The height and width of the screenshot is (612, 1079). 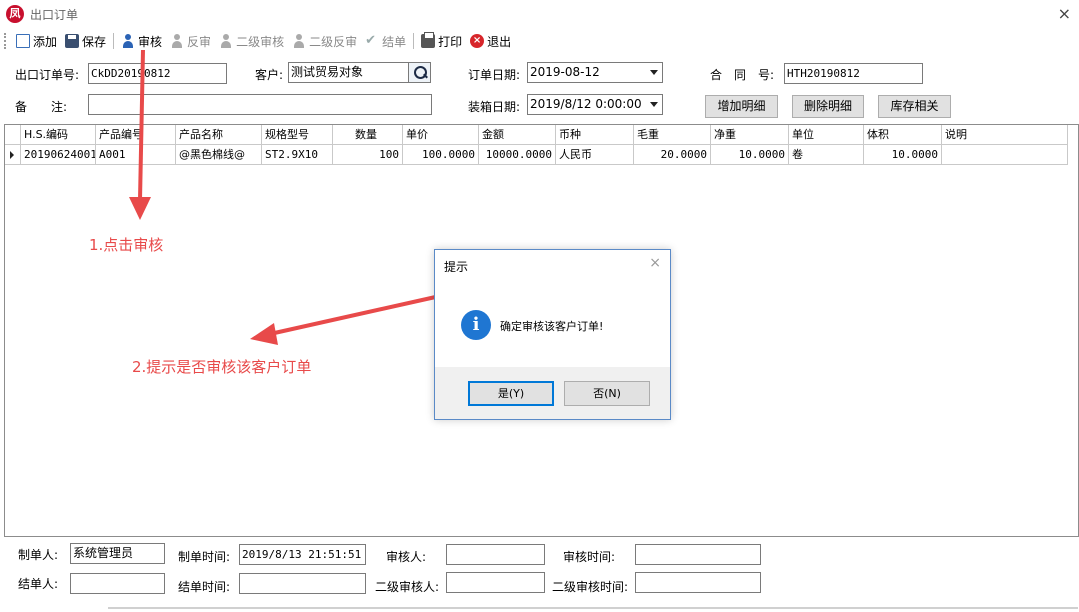 What do you see at coordinates (655, 263) in the screenshot?
I see `dialog-close-button: ×` at bounding box center [655, 263].